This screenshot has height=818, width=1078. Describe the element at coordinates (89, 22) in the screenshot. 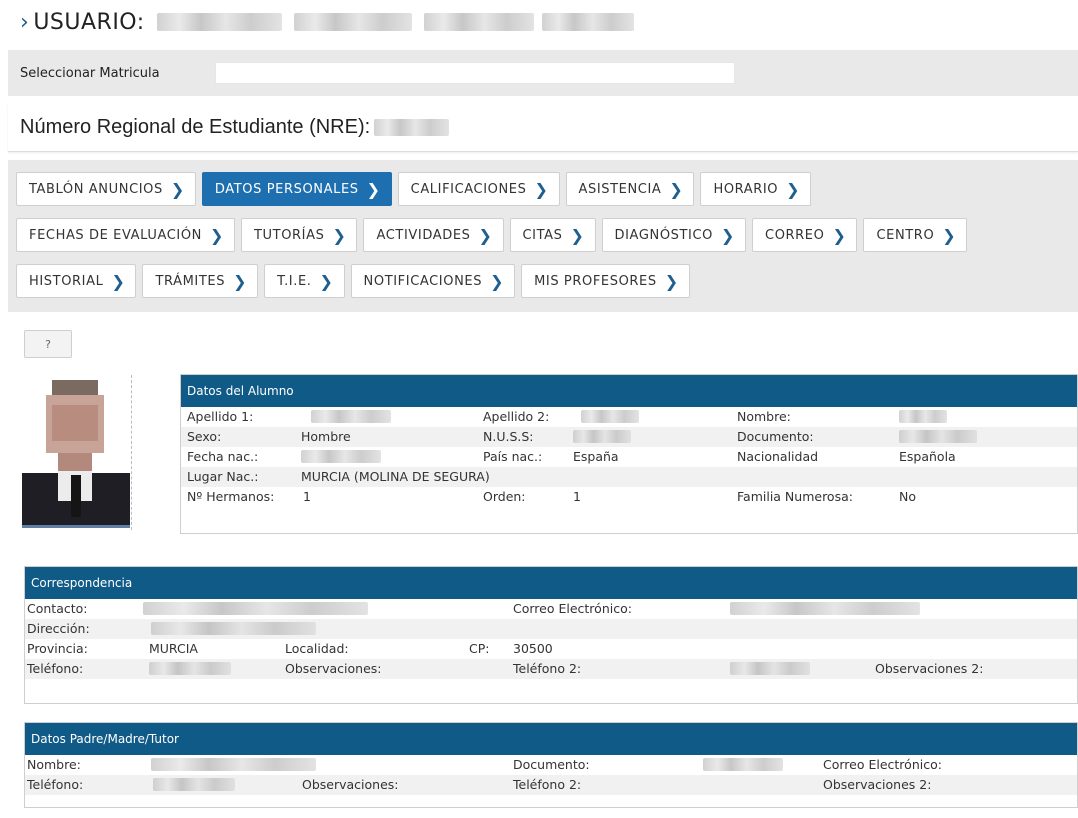

I see `user-label: USUARIO:` at that location.